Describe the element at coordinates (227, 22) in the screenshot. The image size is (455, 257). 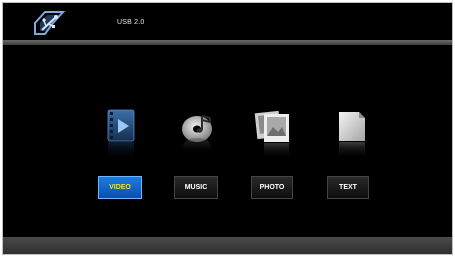
I see `top-bar: USB 2.0` at that location.